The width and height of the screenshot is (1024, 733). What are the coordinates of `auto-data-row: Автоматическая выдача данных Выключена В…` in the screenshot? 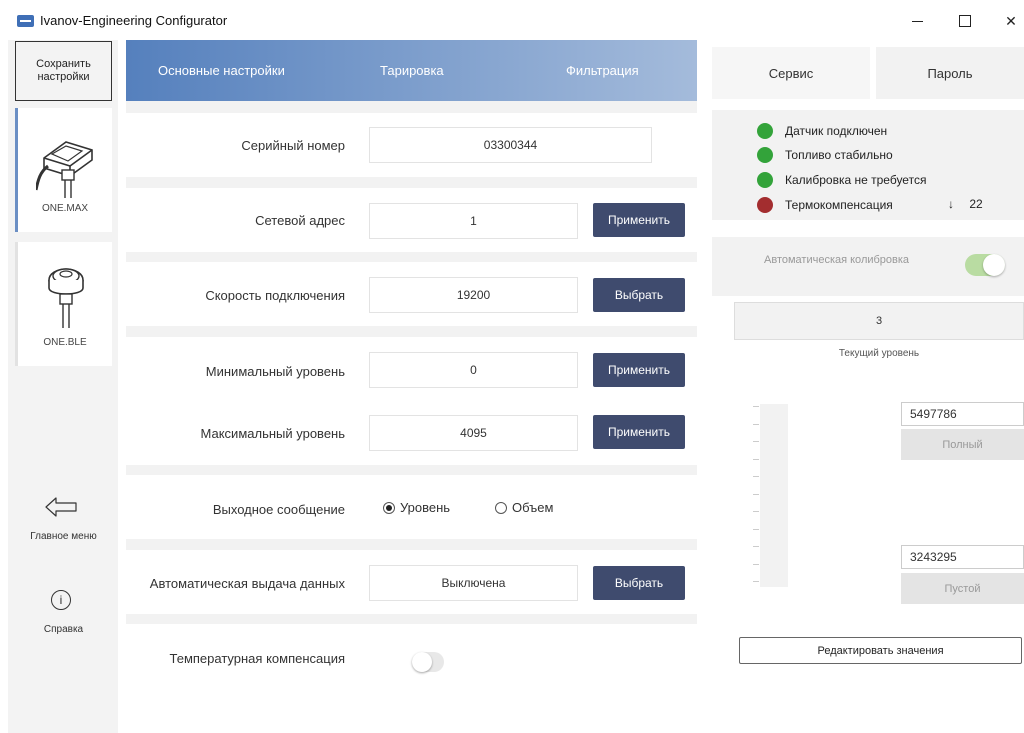 It's located at (411, 582).